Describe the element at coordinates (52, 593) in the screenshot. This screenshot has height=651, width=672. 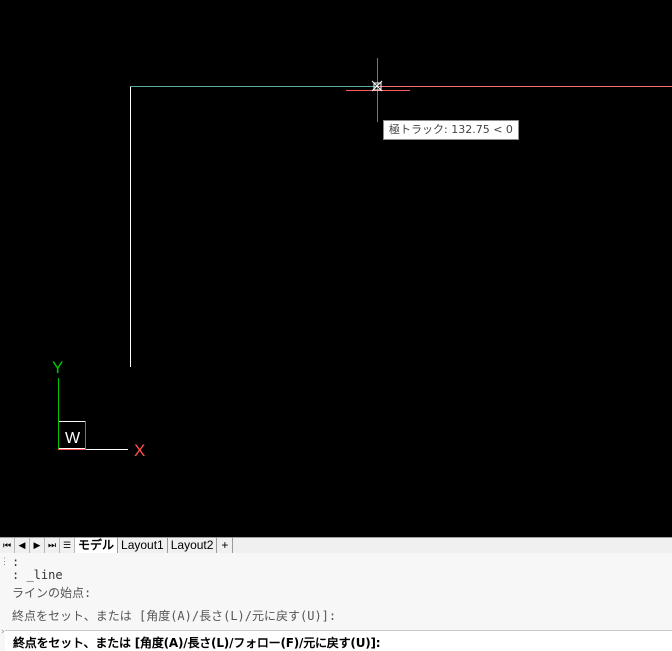
I see `command-history-line: ラインの始点:` at that location.